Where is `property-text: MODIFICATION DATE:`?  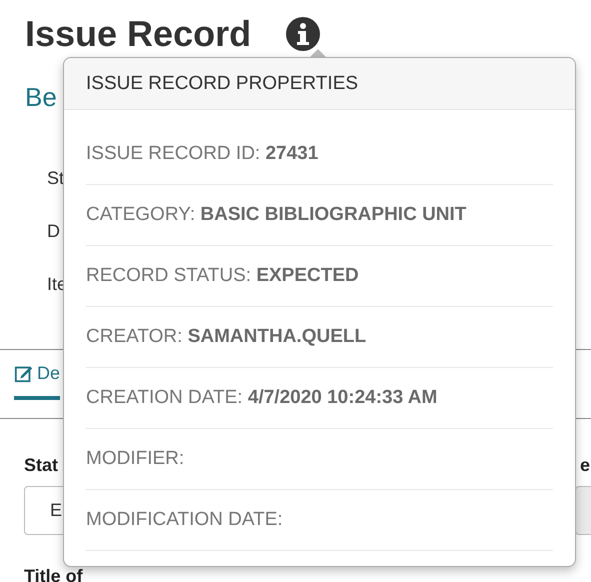 property-text: MODIFICATION DATE: is located at coordinates (184, 520).